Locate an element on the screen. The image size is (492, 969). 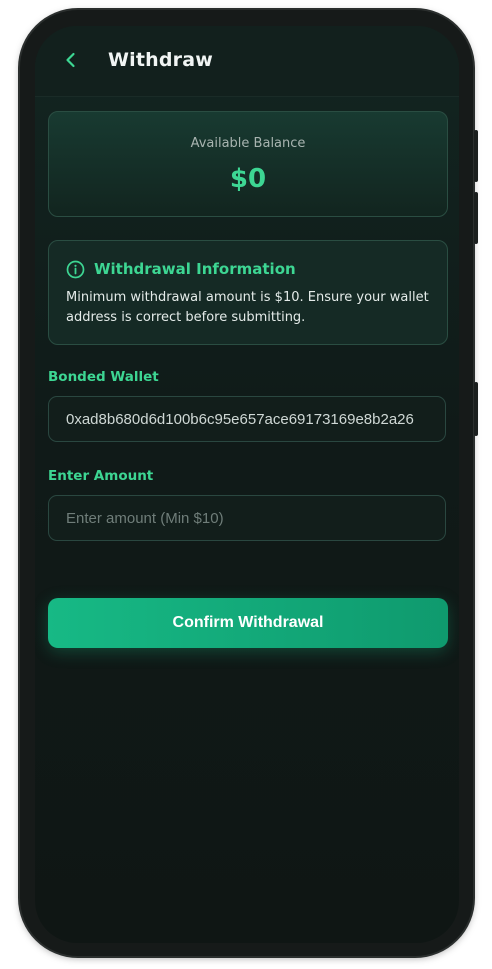
amount-label: Enter Amount is located at coordinates (101, 476).